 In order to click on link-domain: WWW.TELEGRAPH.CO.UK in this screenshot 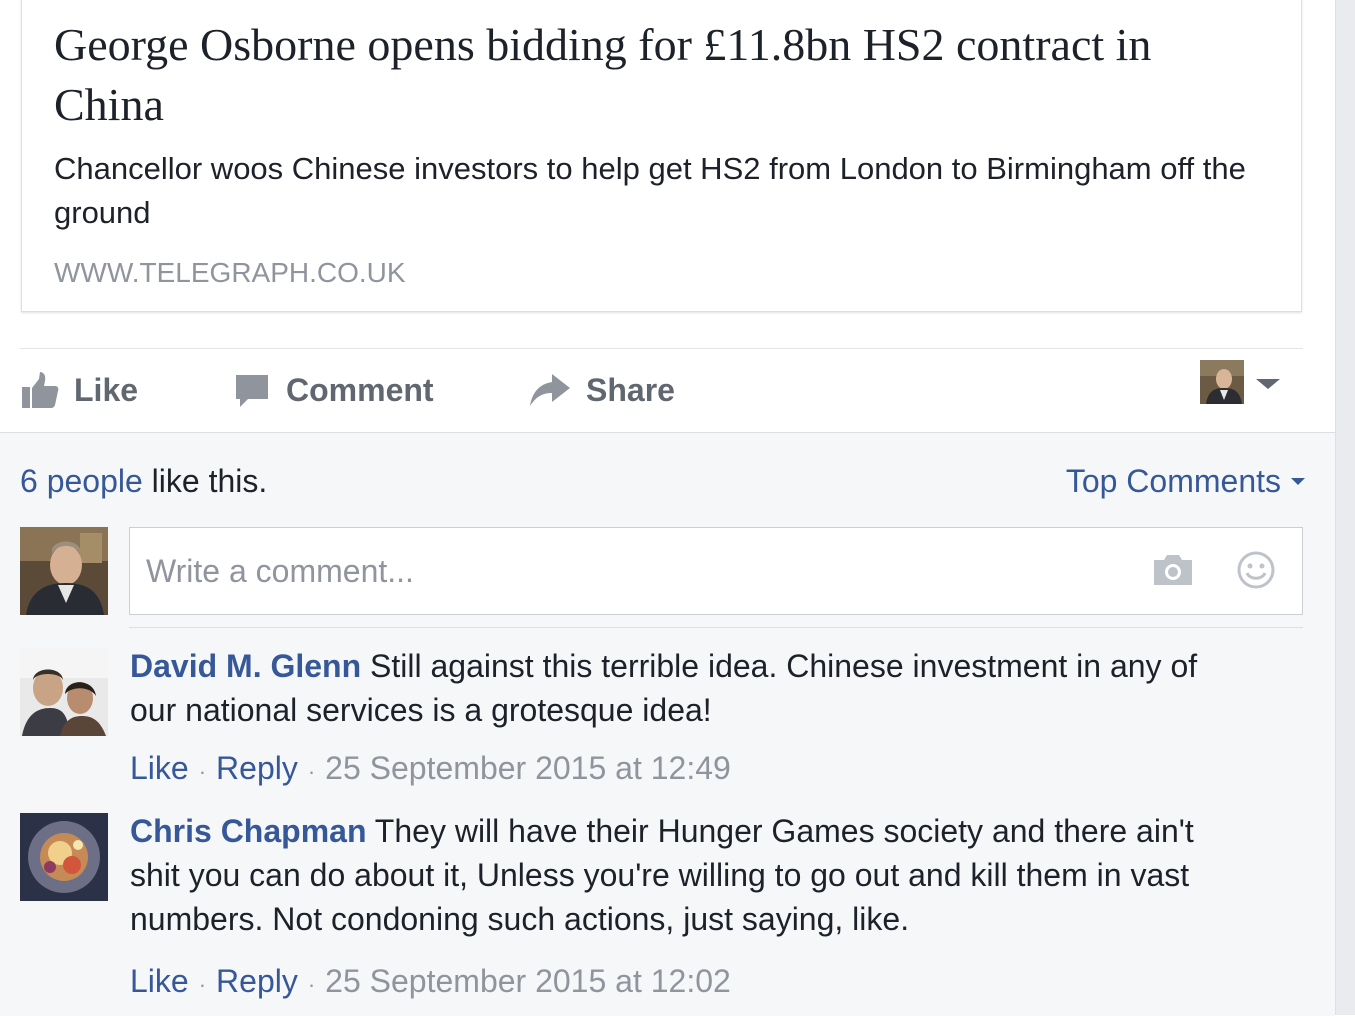, I will do `click(230, 272)`.